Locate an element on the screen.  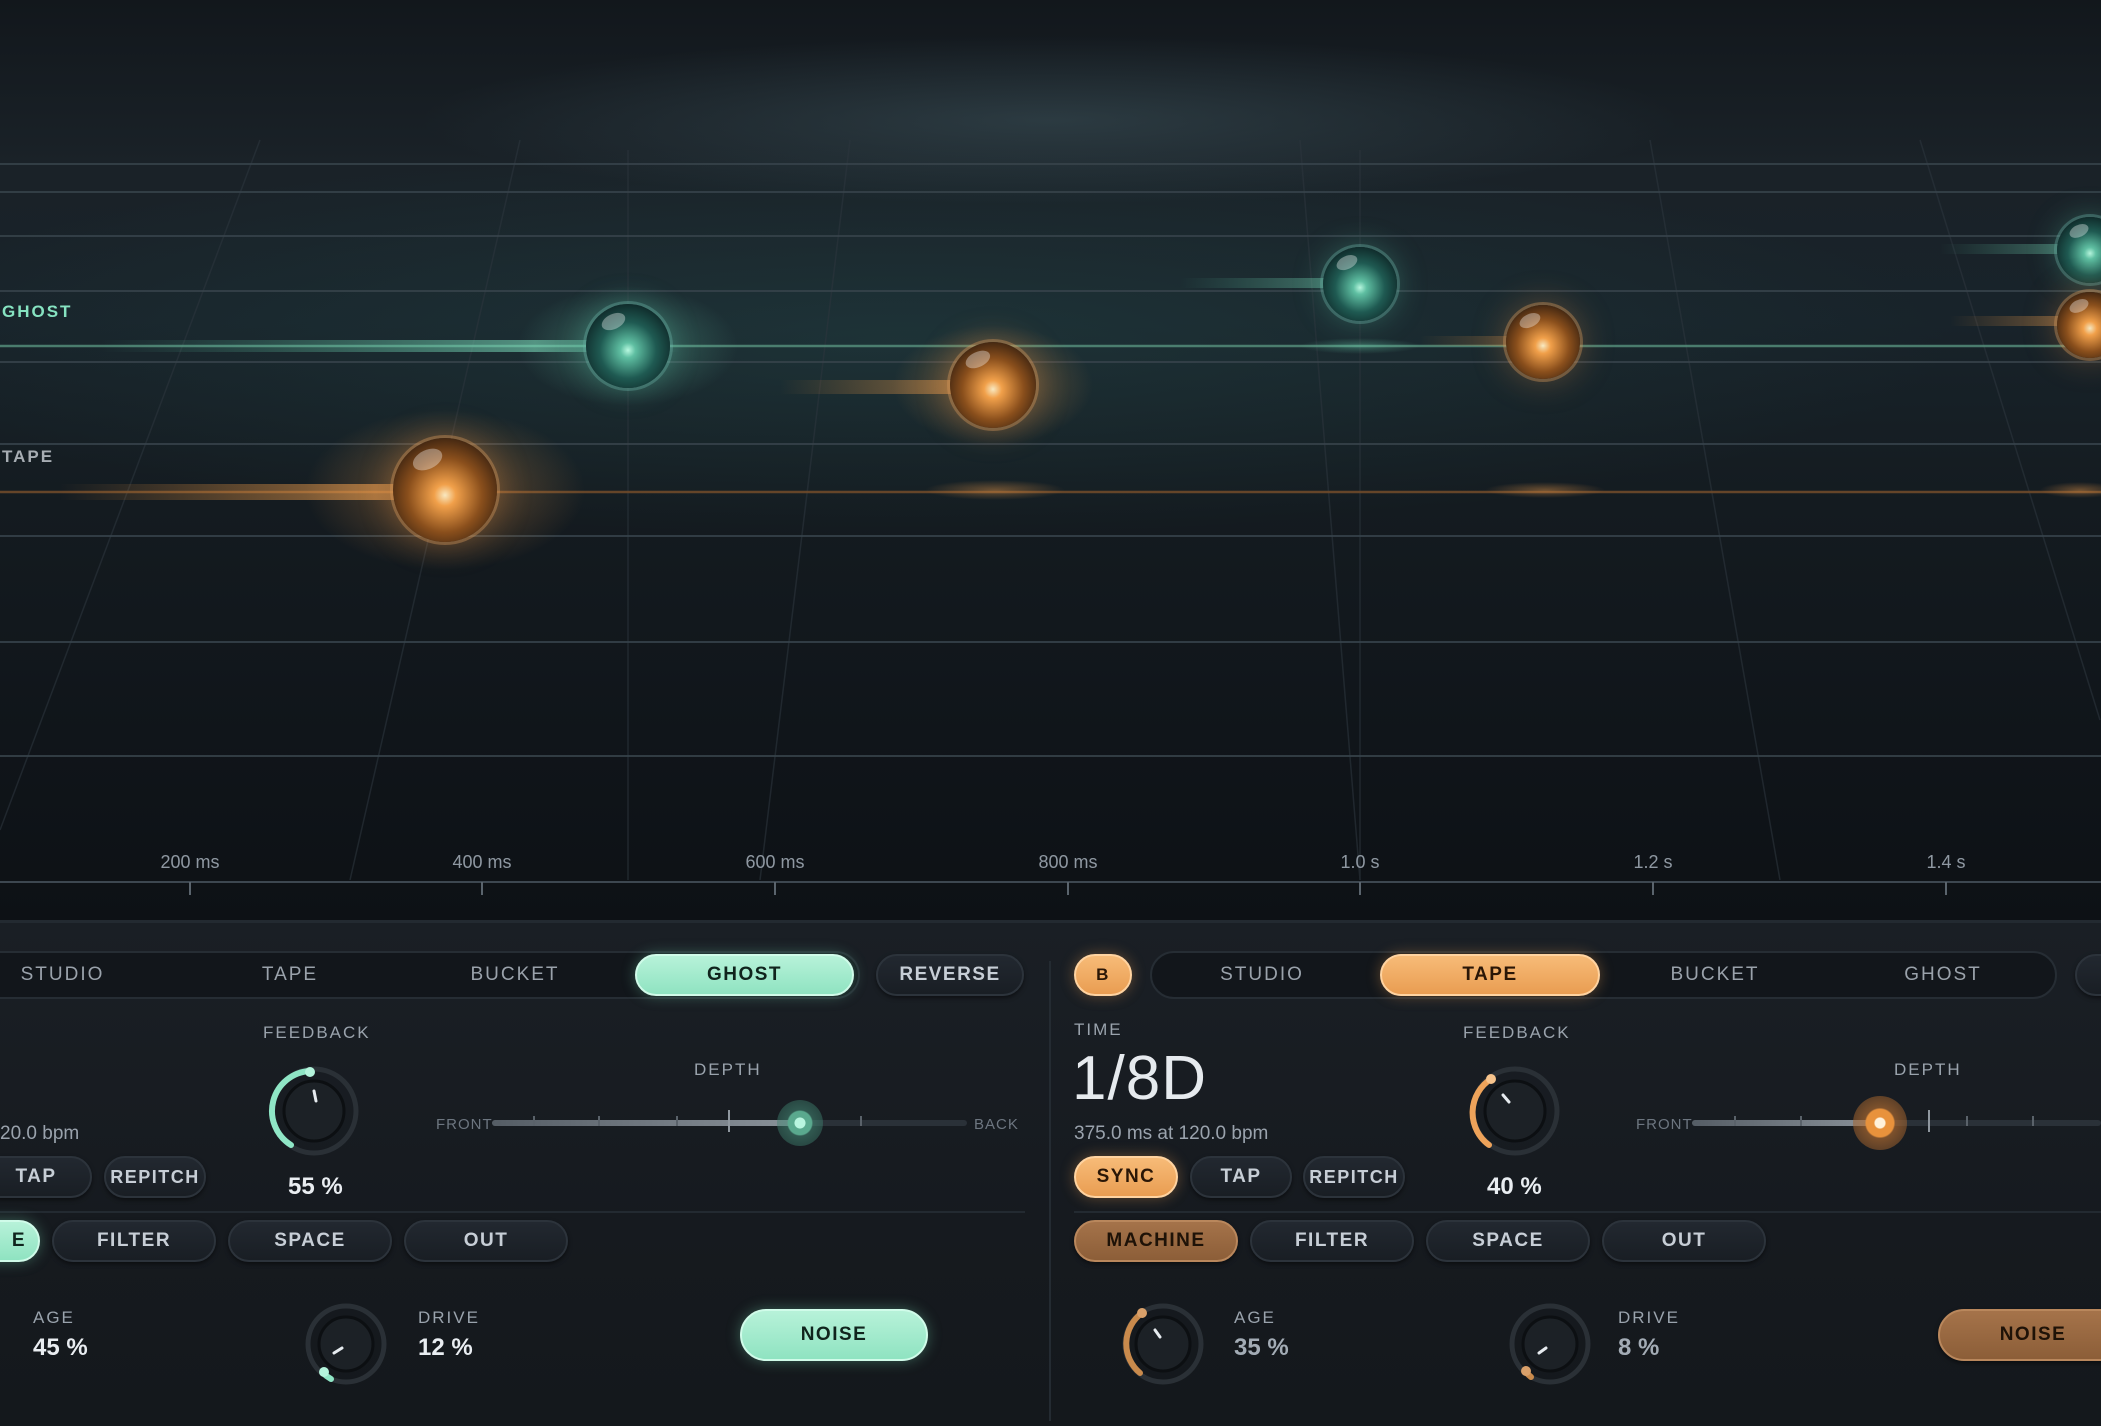
deck-b-drive-value: 8 % is located at coordinates (1639, 1347).